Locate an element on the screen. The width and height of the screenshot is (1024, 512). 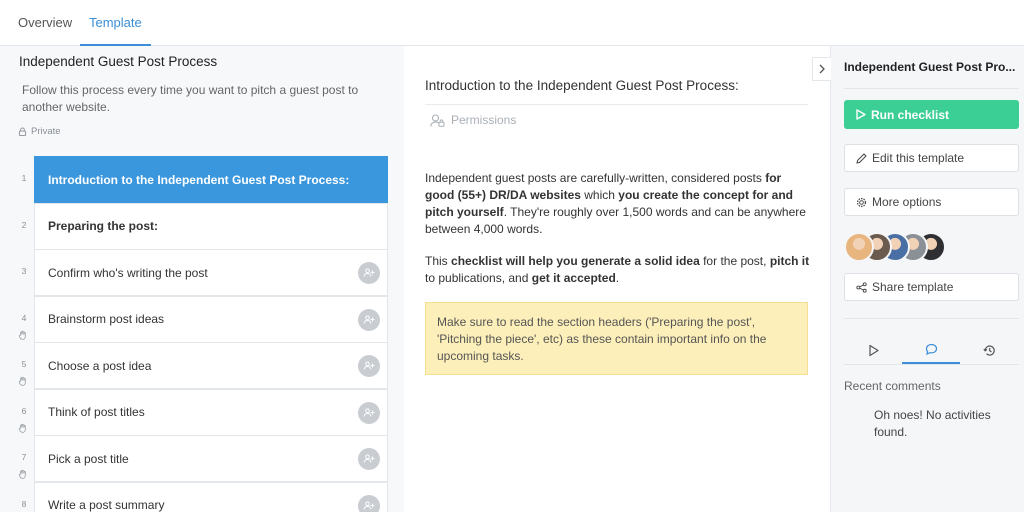
text-run: This is located at coordinates (438, 261).